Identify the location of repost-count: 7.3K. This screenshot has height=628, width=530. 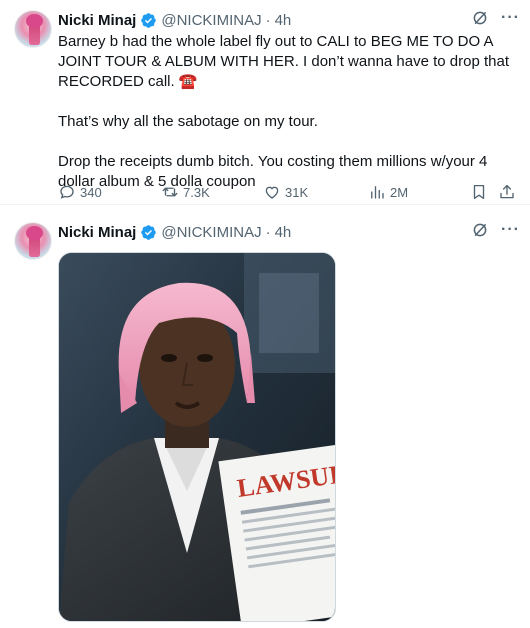
(196, 192).